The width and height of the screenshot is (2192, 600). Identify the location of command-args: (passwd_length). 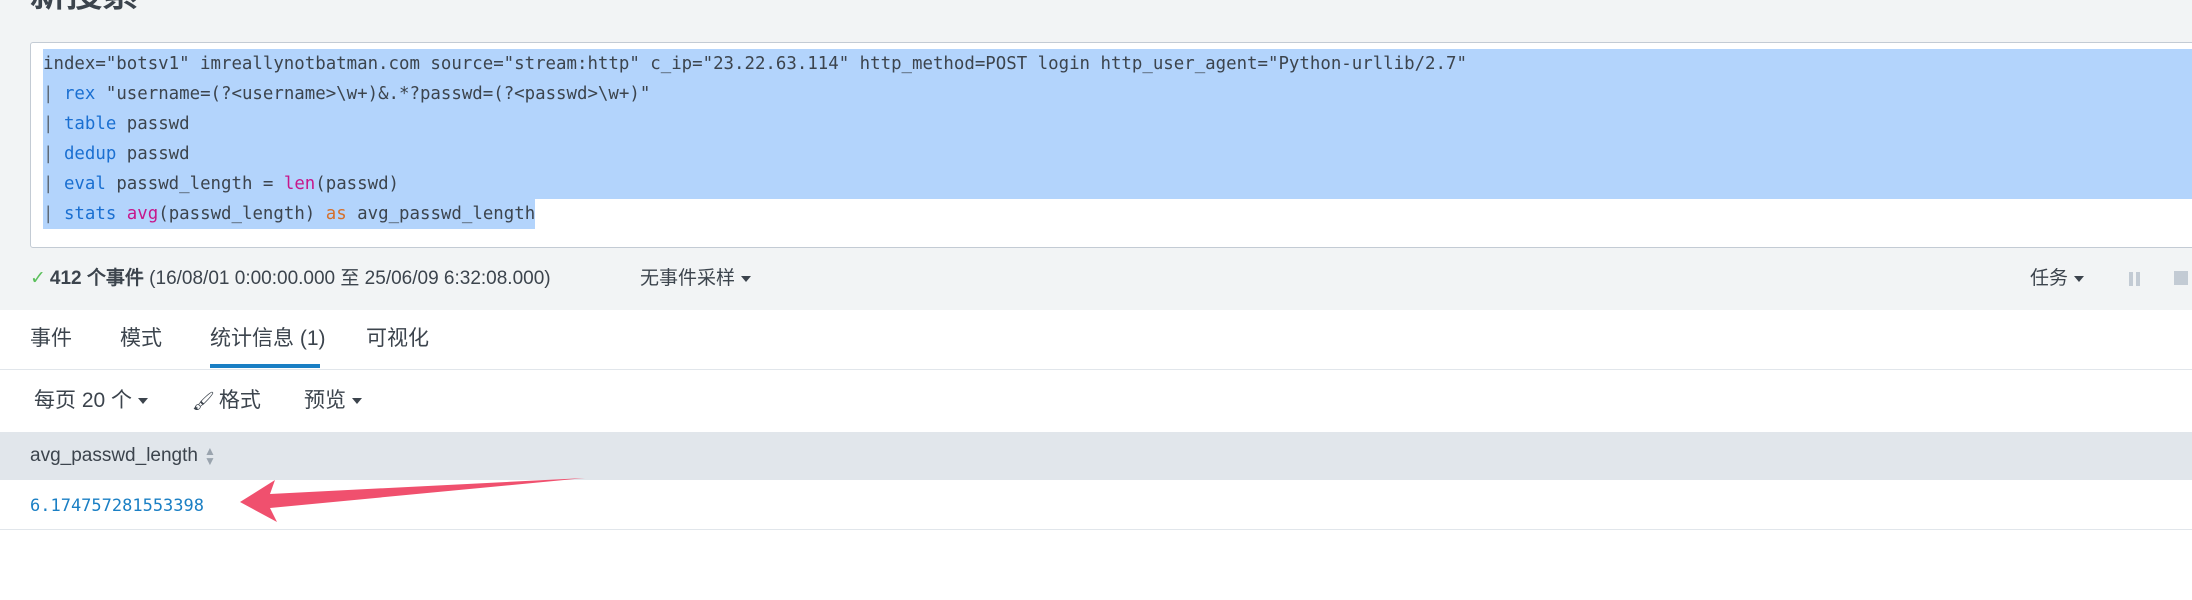
(242, 214).